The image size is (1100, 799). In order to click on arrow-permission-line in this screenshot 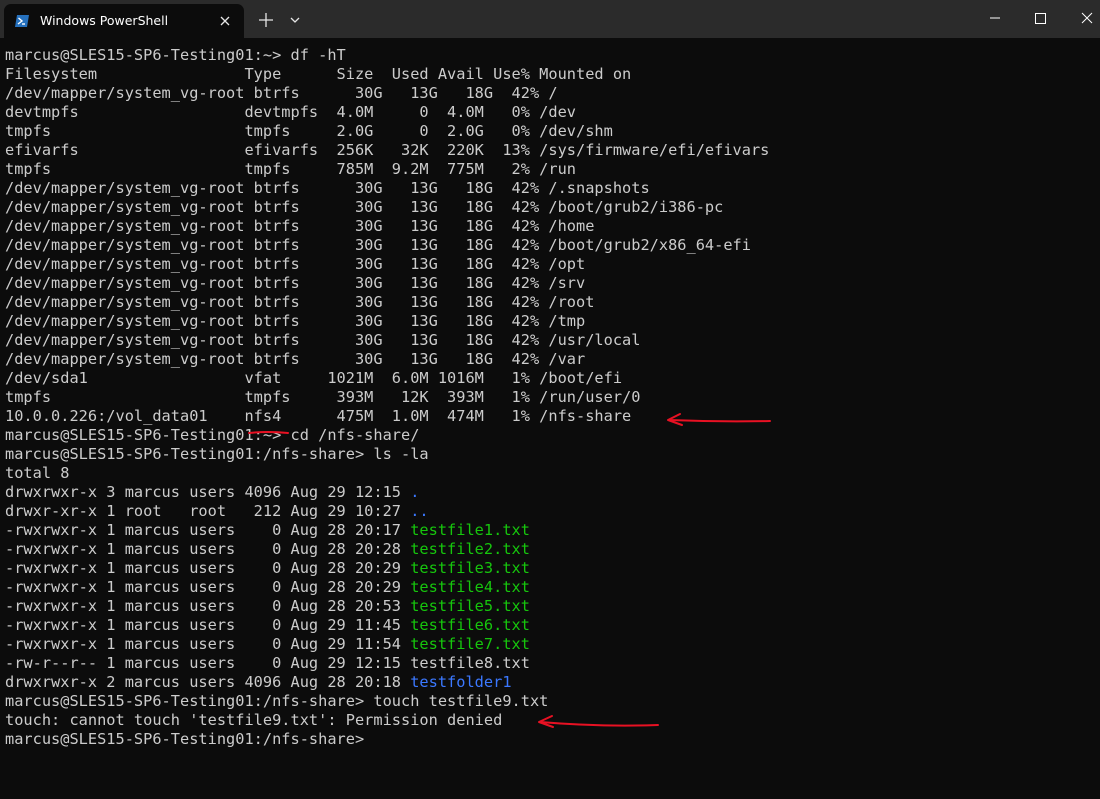, I will do `click(599, 724)`.